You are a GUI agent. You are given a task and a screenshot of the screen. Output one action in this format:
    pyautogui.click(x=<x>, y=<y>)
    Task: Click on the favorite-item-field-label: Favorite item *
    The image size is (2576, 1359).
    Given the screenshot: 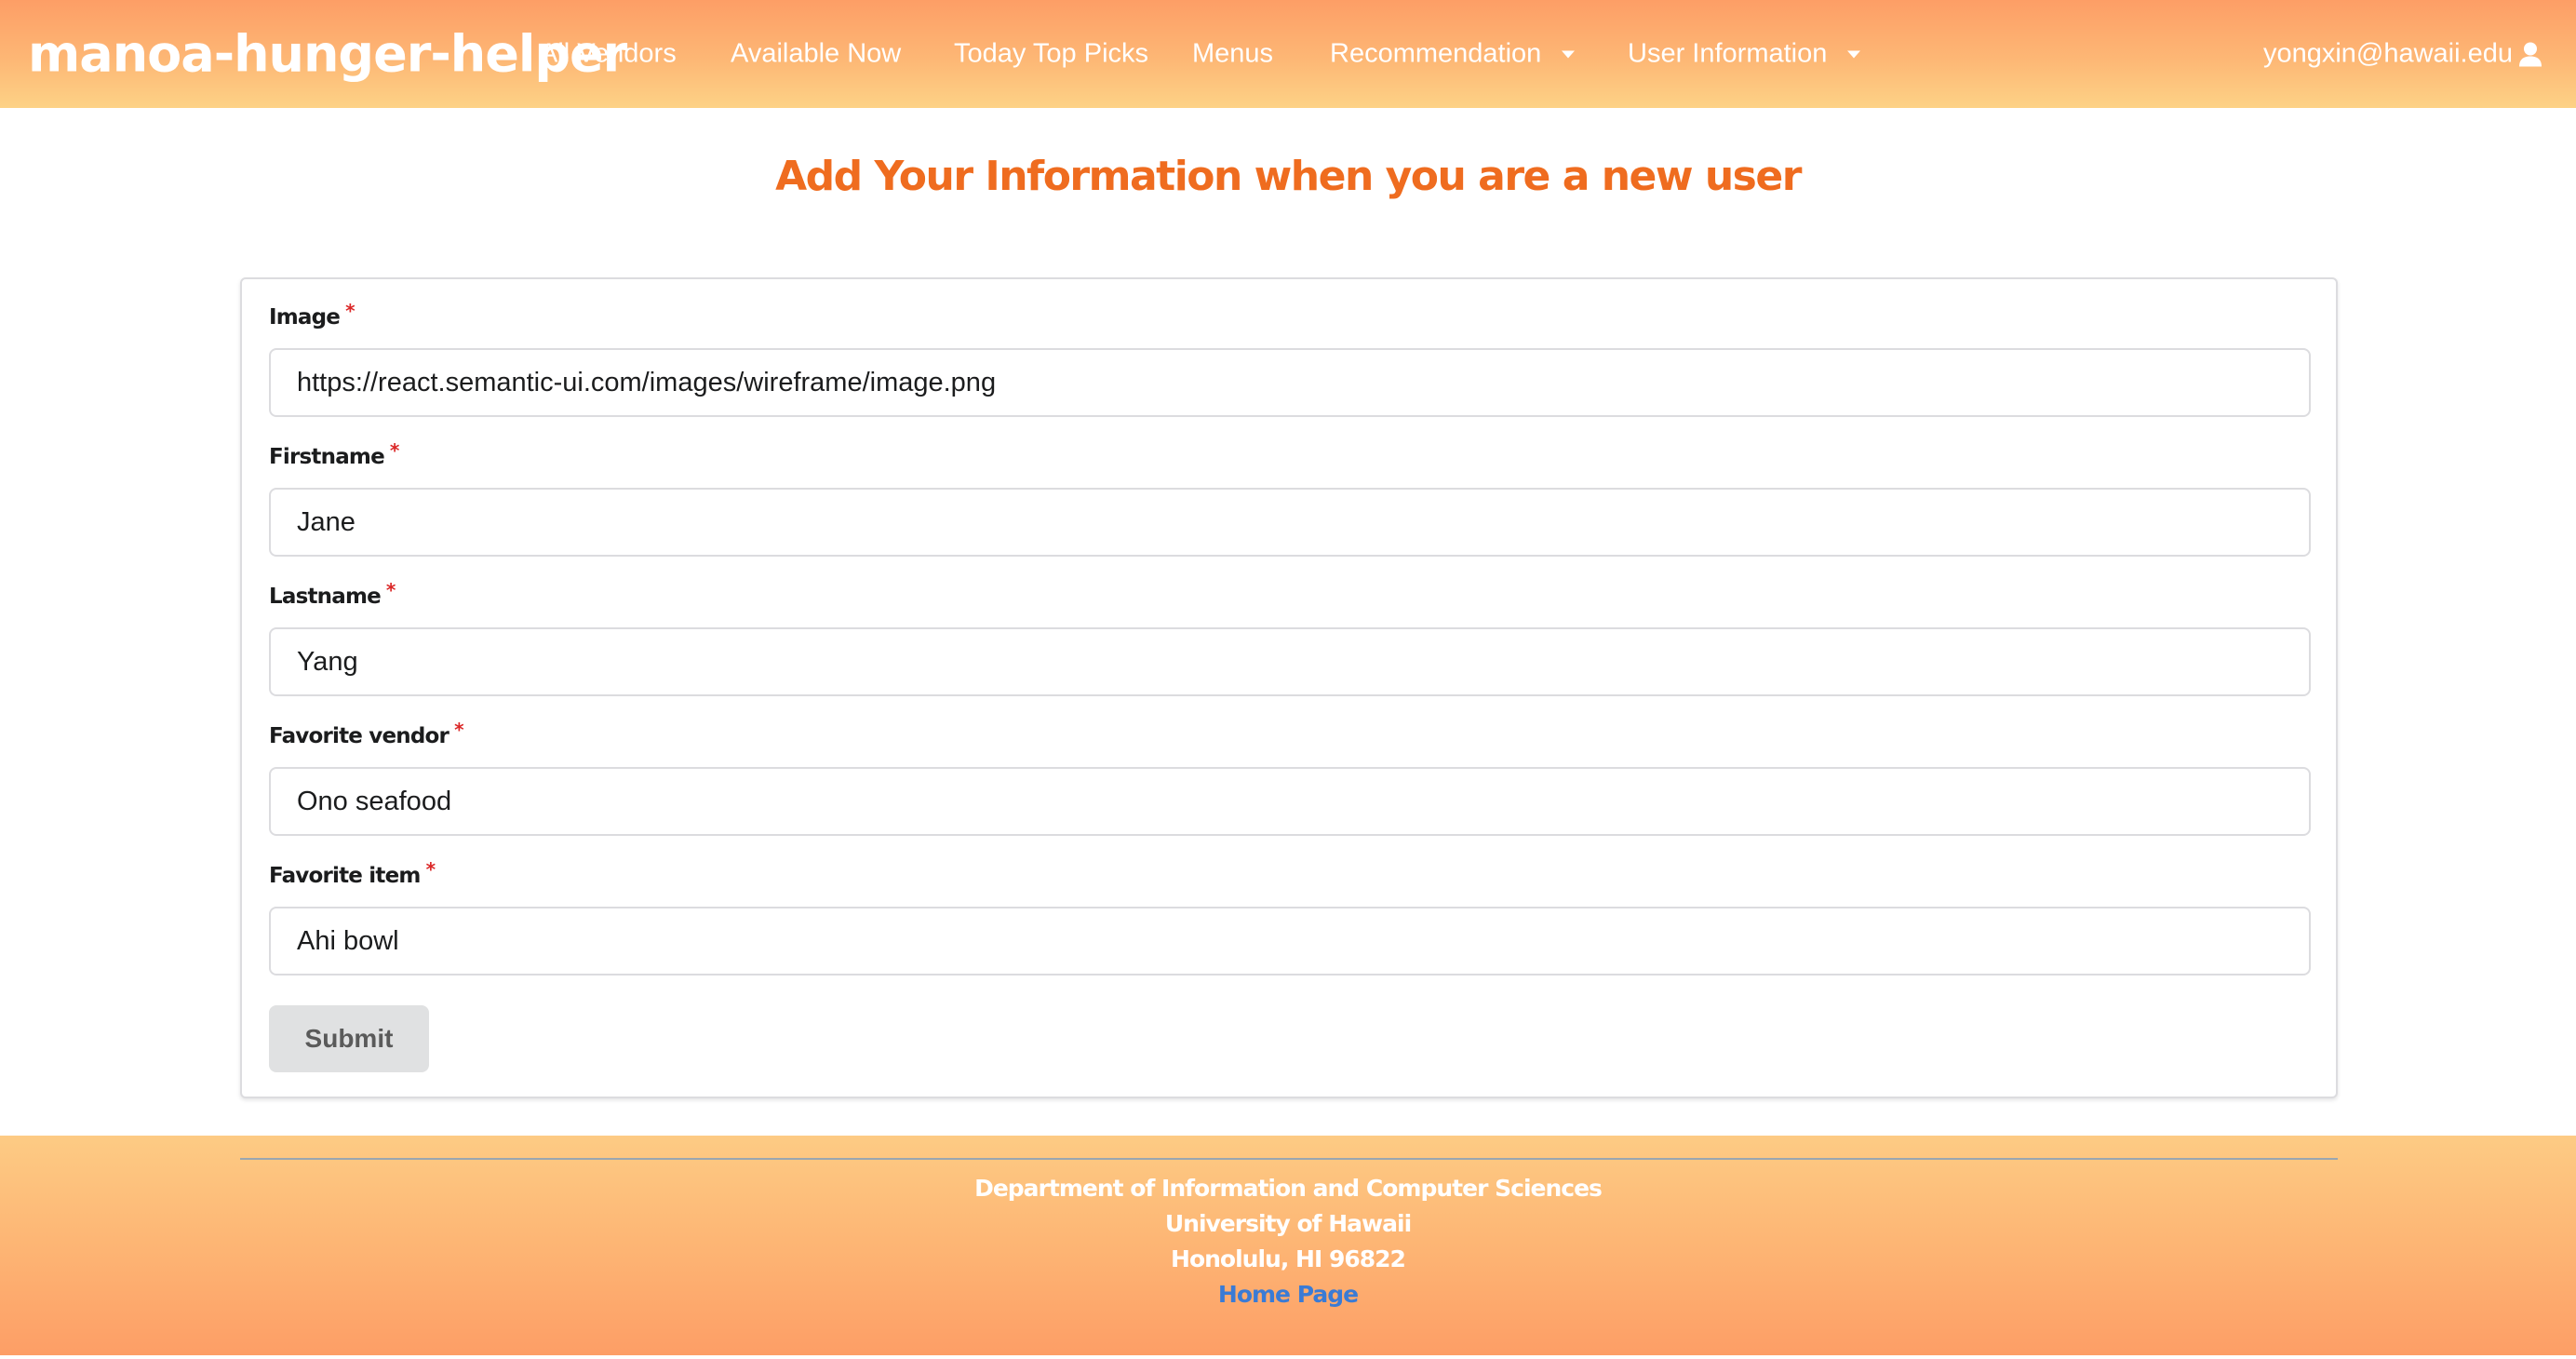 What is the action you would take?
    pyautogui.click(x=352, y=873)
    